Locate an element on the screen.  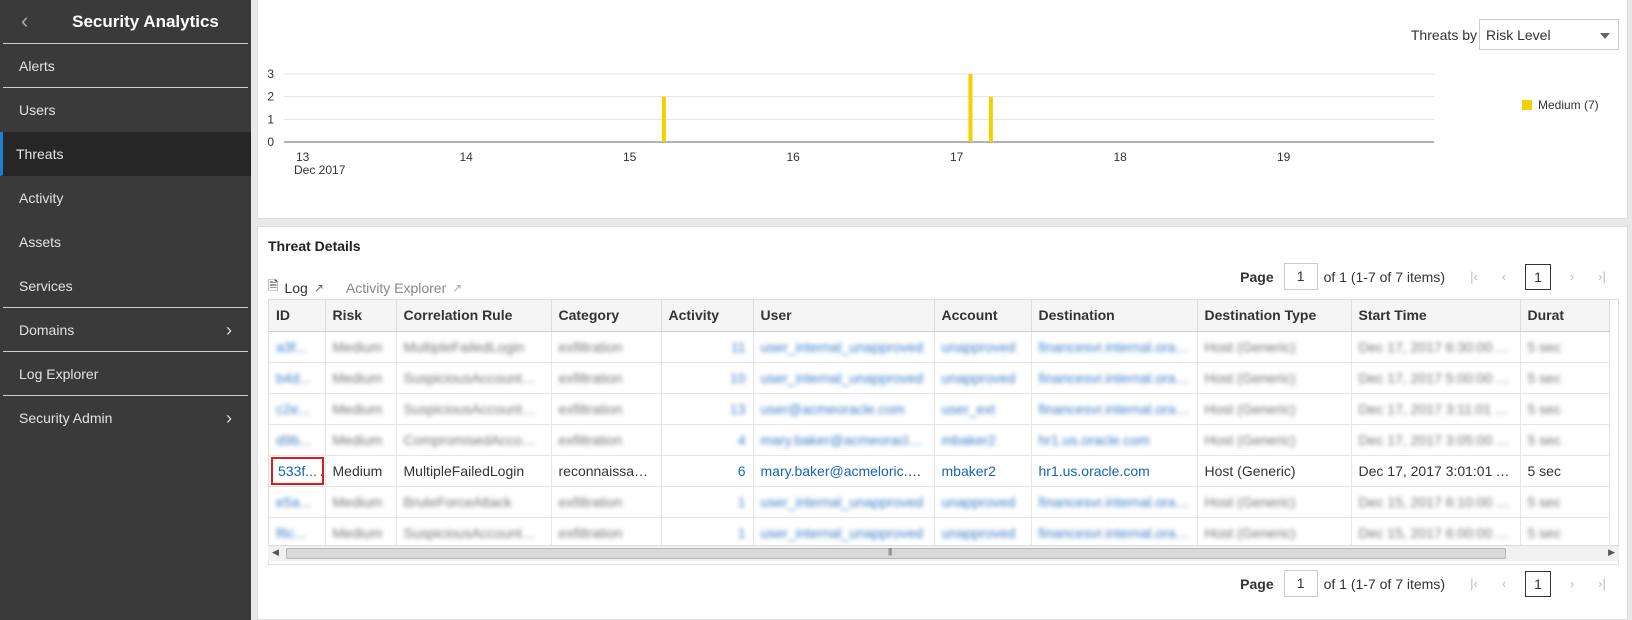
horizontal-scrollbar: ◀ ||| ▶ is located at coordinates (943, 553).